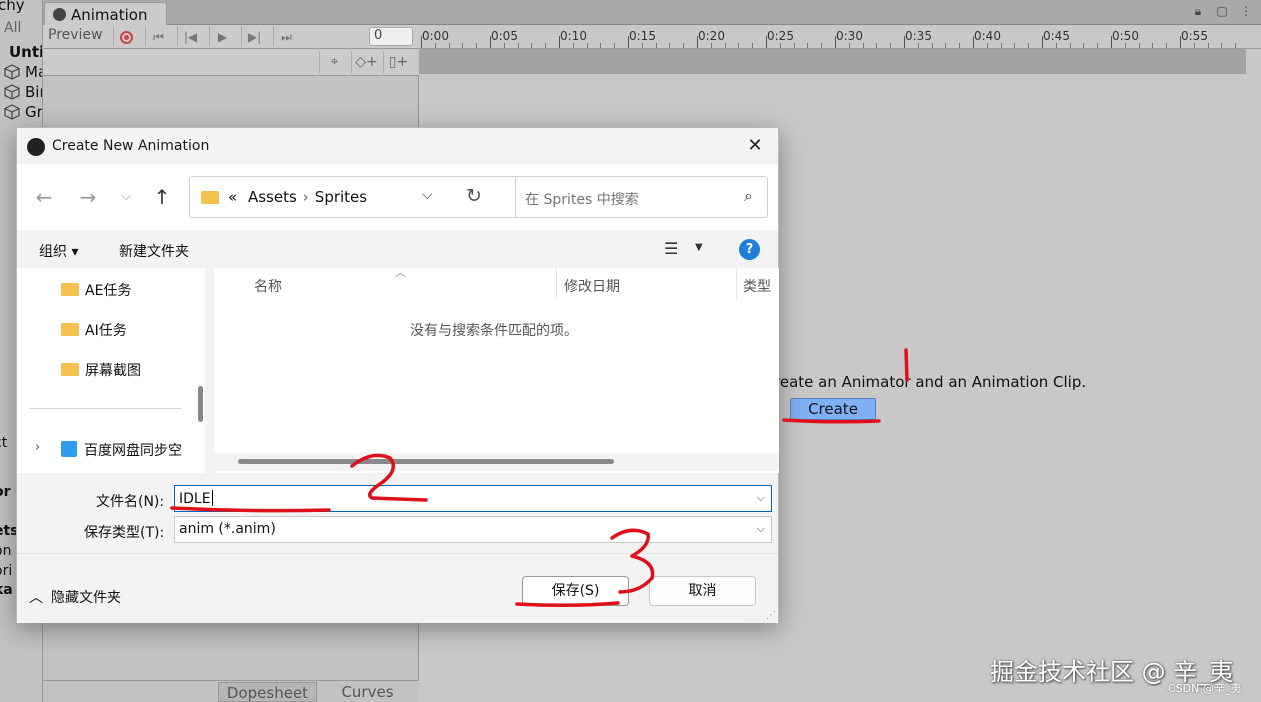  Describe the element at coordinates (473, 529) in the screenshot. I see `filetype-select: anim (*.anim) ⌵` at that location.